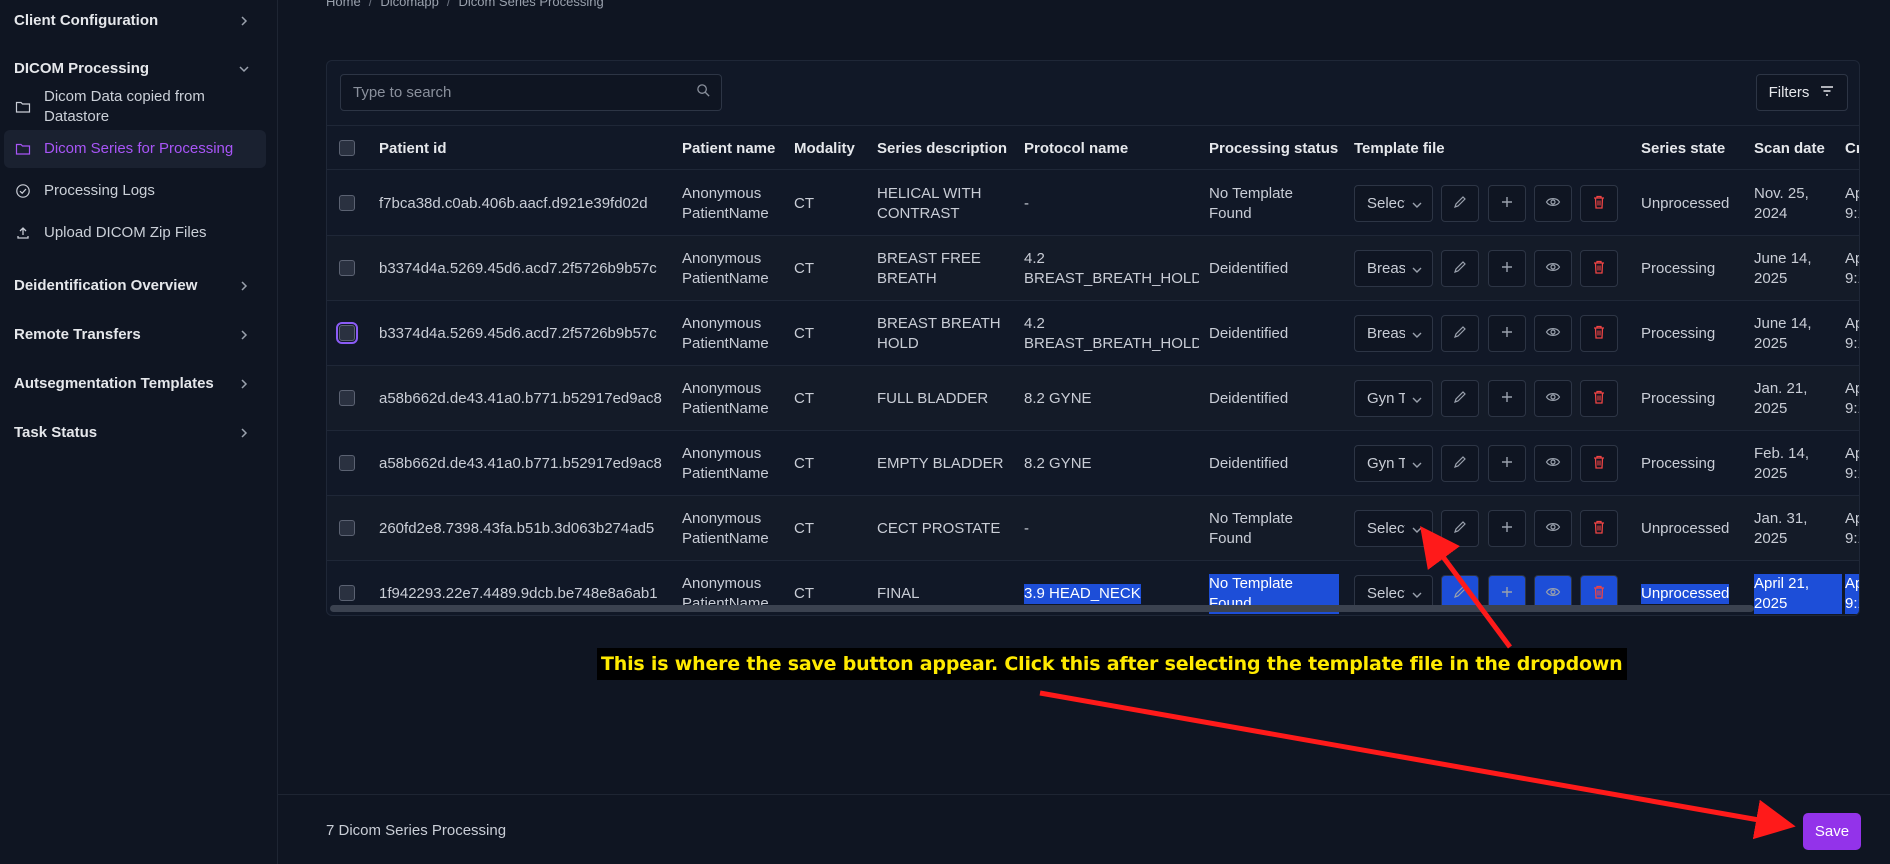 Image resolution: width=1890 pixels, height=864 pixels. Describe the element at coordinates (343, 4) in the screenshot. I see `breadcrumb-home: Home` at that location.